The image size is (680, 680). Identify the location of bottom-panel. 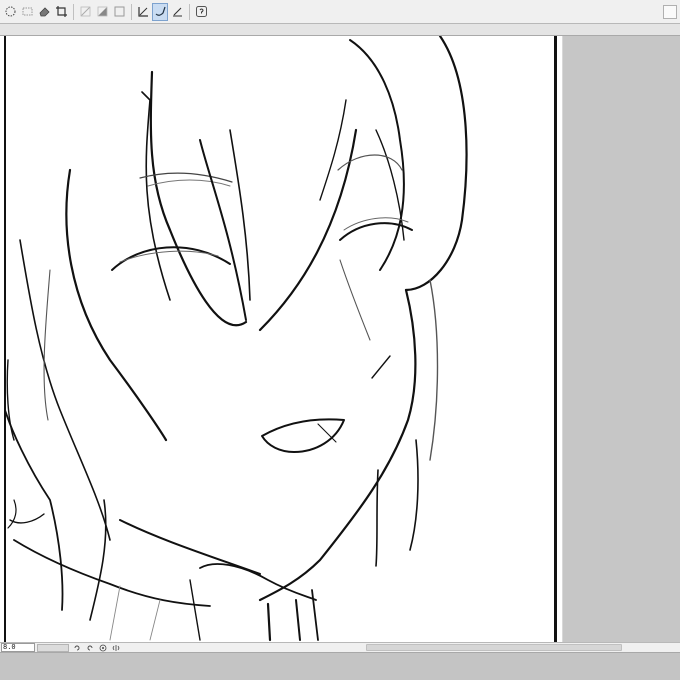
(340, 666).